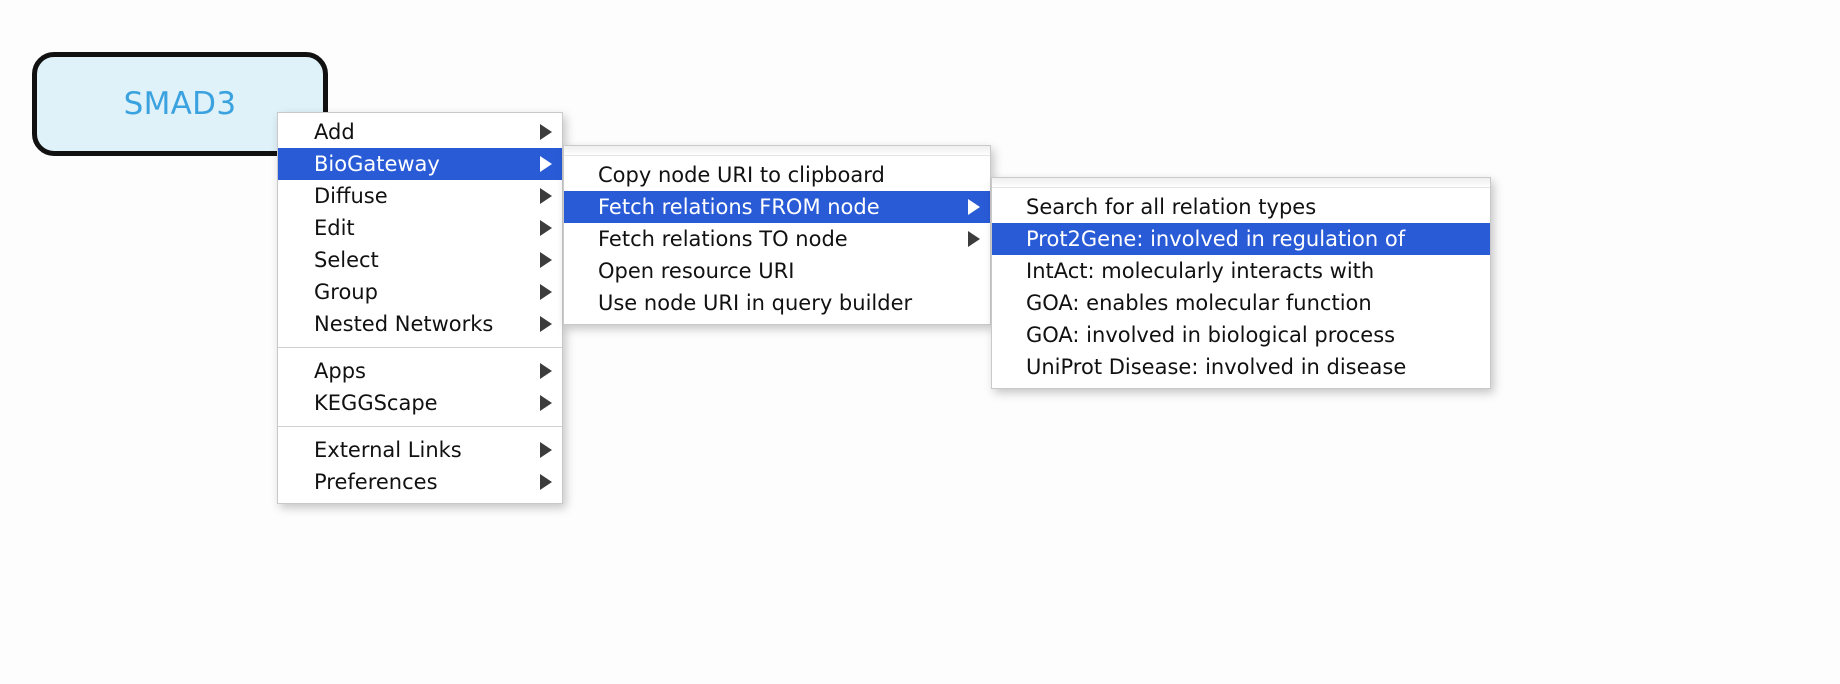 The image size is (1840, 684). What do you see at coordinates (1211, 335) in the screenshot?
I see `menu-item-label: GOA: involved in biological process` at bounding box center [1211, 335].